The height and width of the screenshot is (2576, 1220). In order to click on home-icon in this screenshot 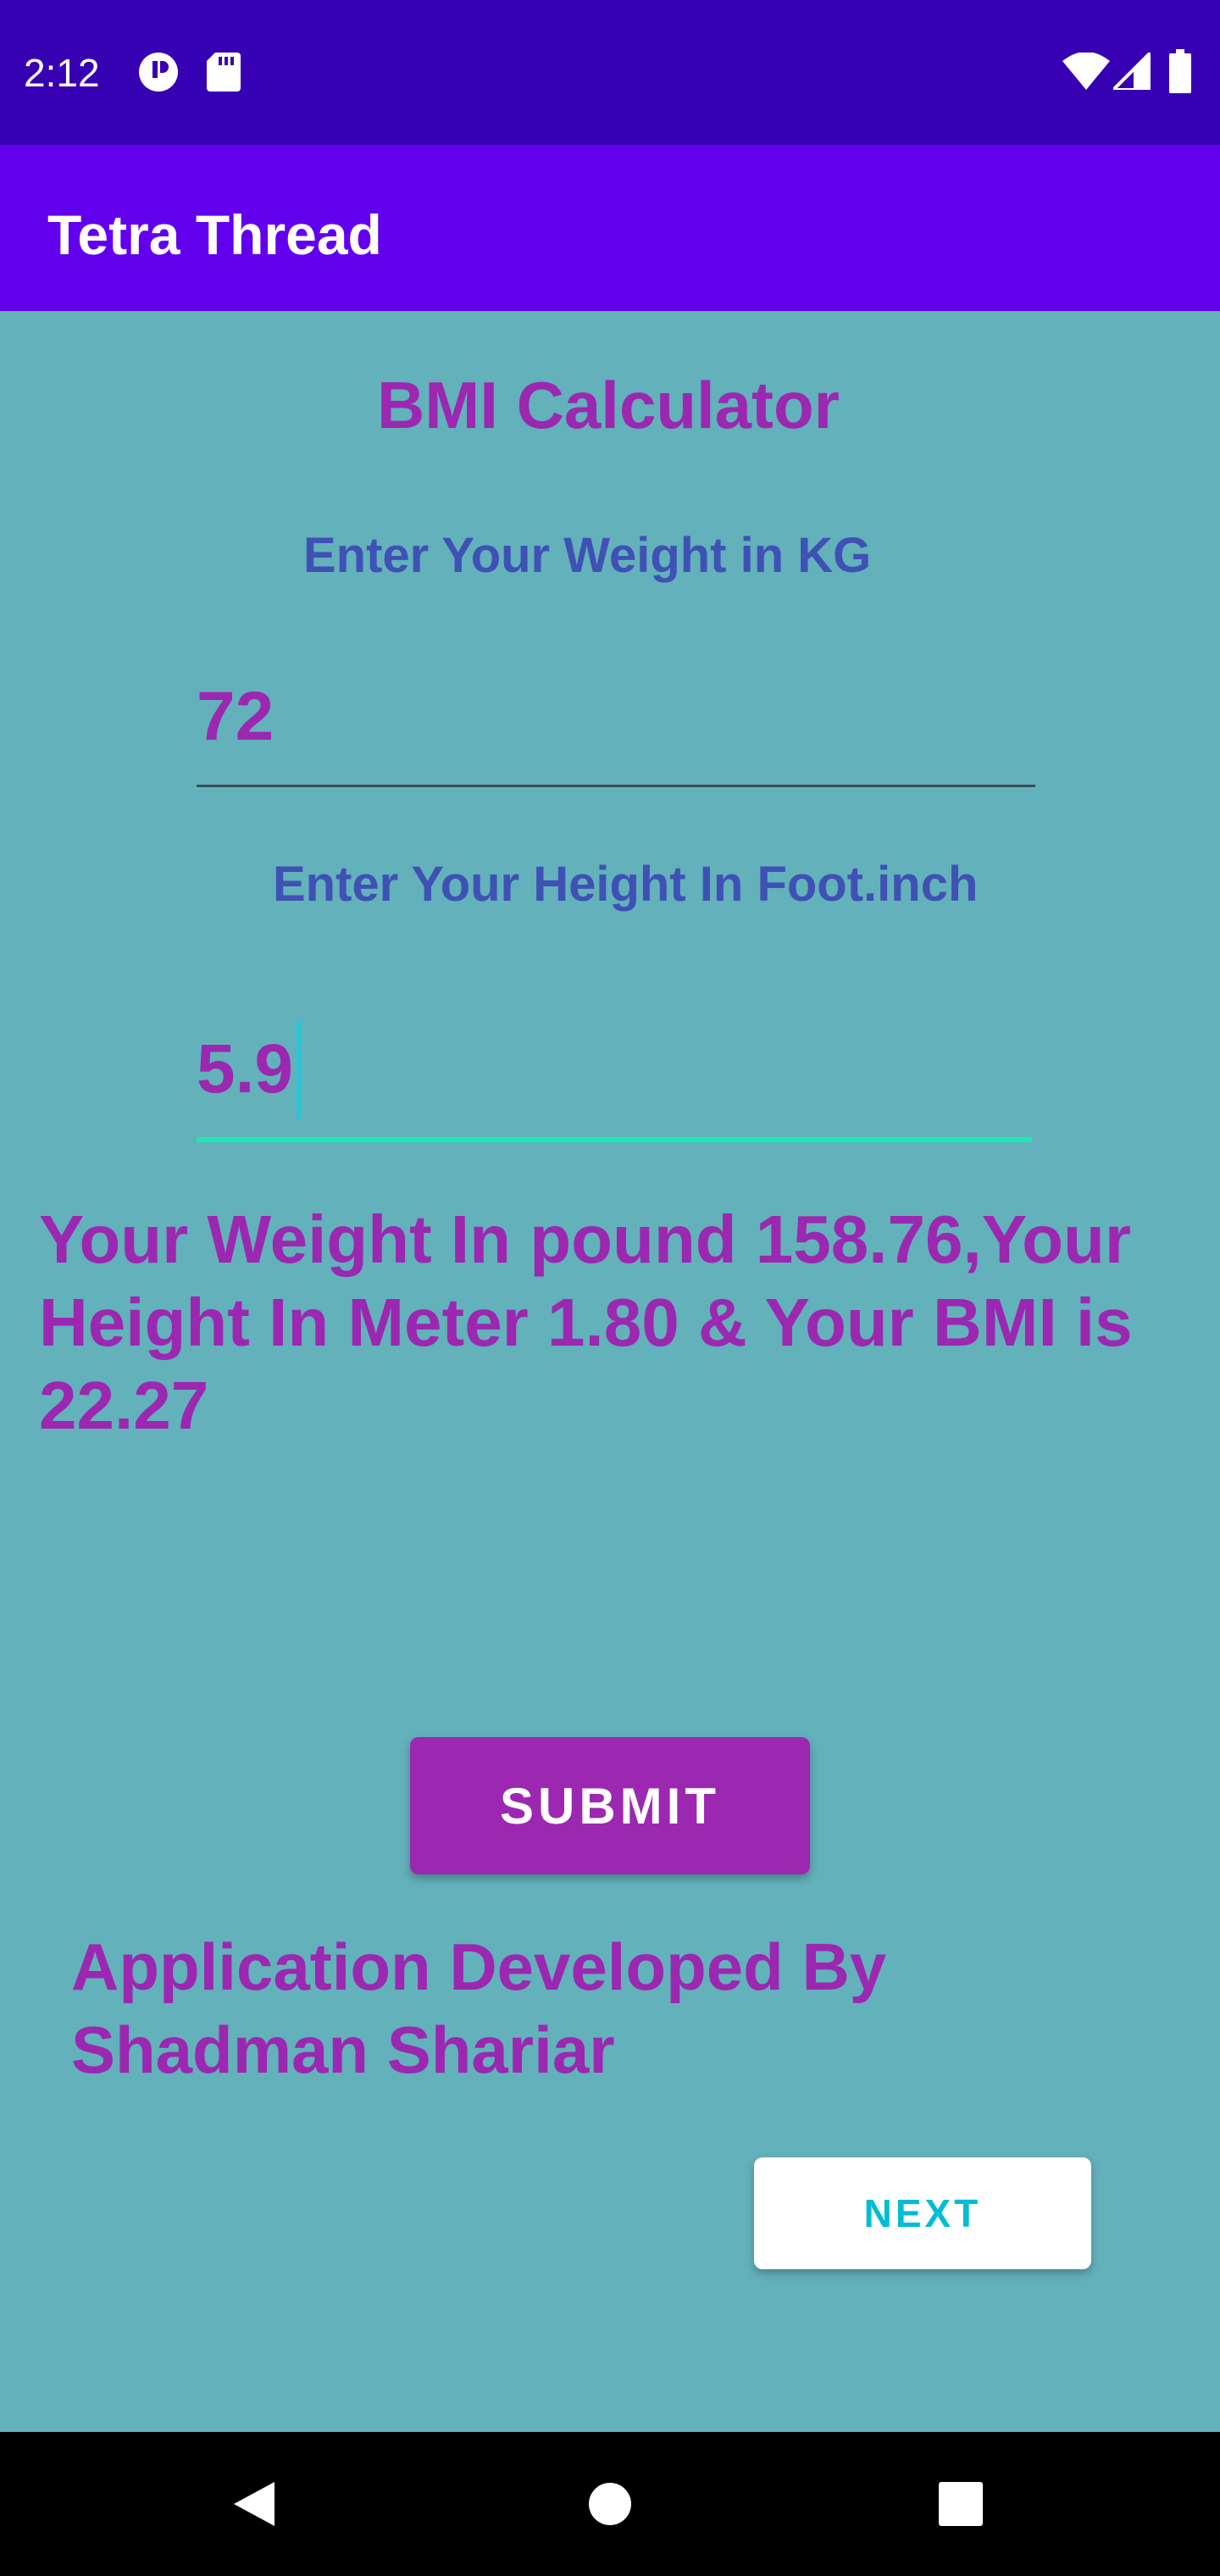, I will do `click(610, 2504)`.